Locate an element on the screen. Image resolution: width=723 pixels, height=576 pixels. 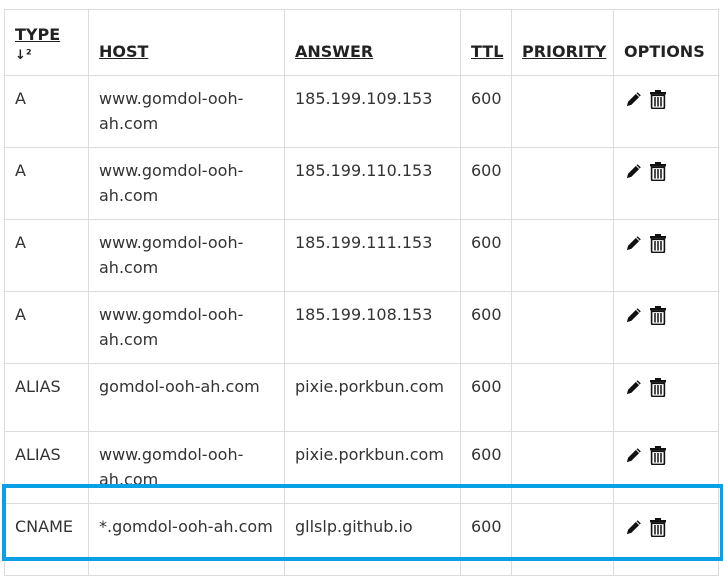
column-header-host-label: HOST is located at coordinates (123, 51).